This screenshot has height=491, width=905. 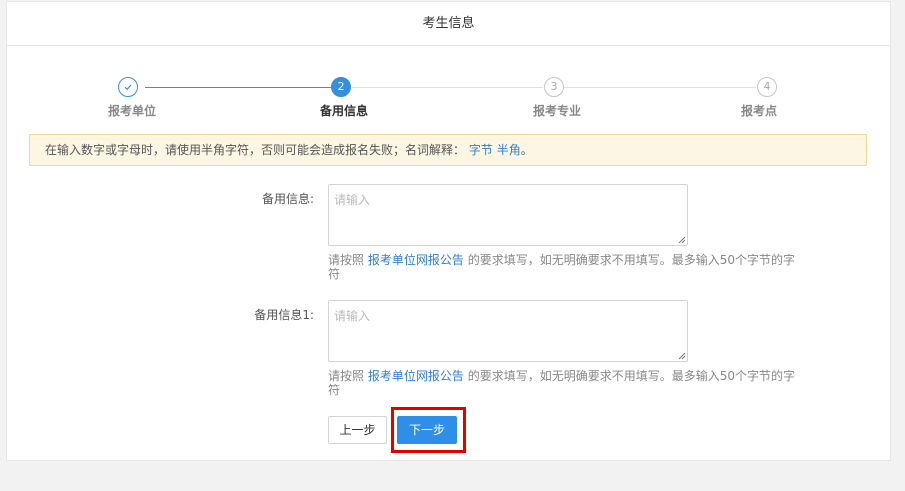 What do you see at coordinates (554, 87) in the screenshot?
I see `step-3-number: 3` at bounding box center [554, 87].